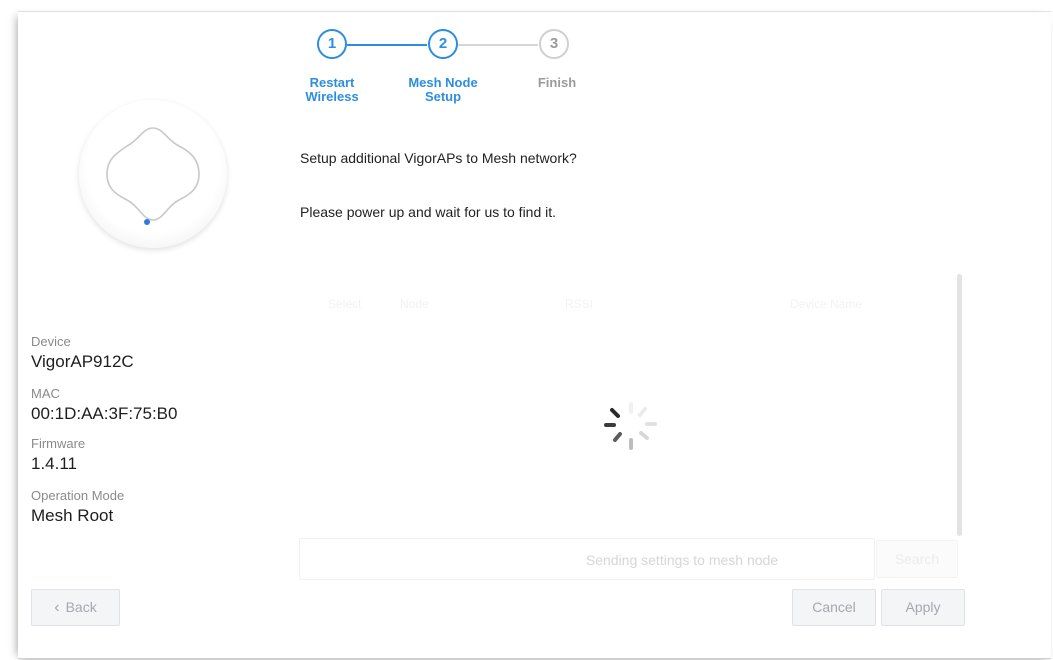  I want to click on column-header-select: Select, so click(345, 304).